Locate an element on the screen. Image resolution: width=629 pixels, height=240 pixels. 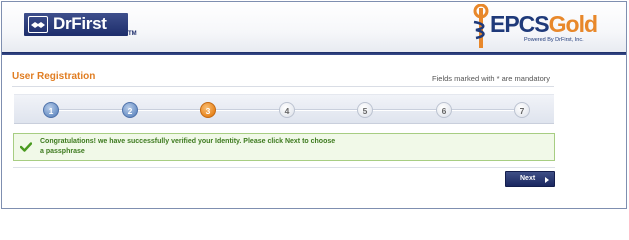
caduceus-icon is located at coordinates (481, 26).